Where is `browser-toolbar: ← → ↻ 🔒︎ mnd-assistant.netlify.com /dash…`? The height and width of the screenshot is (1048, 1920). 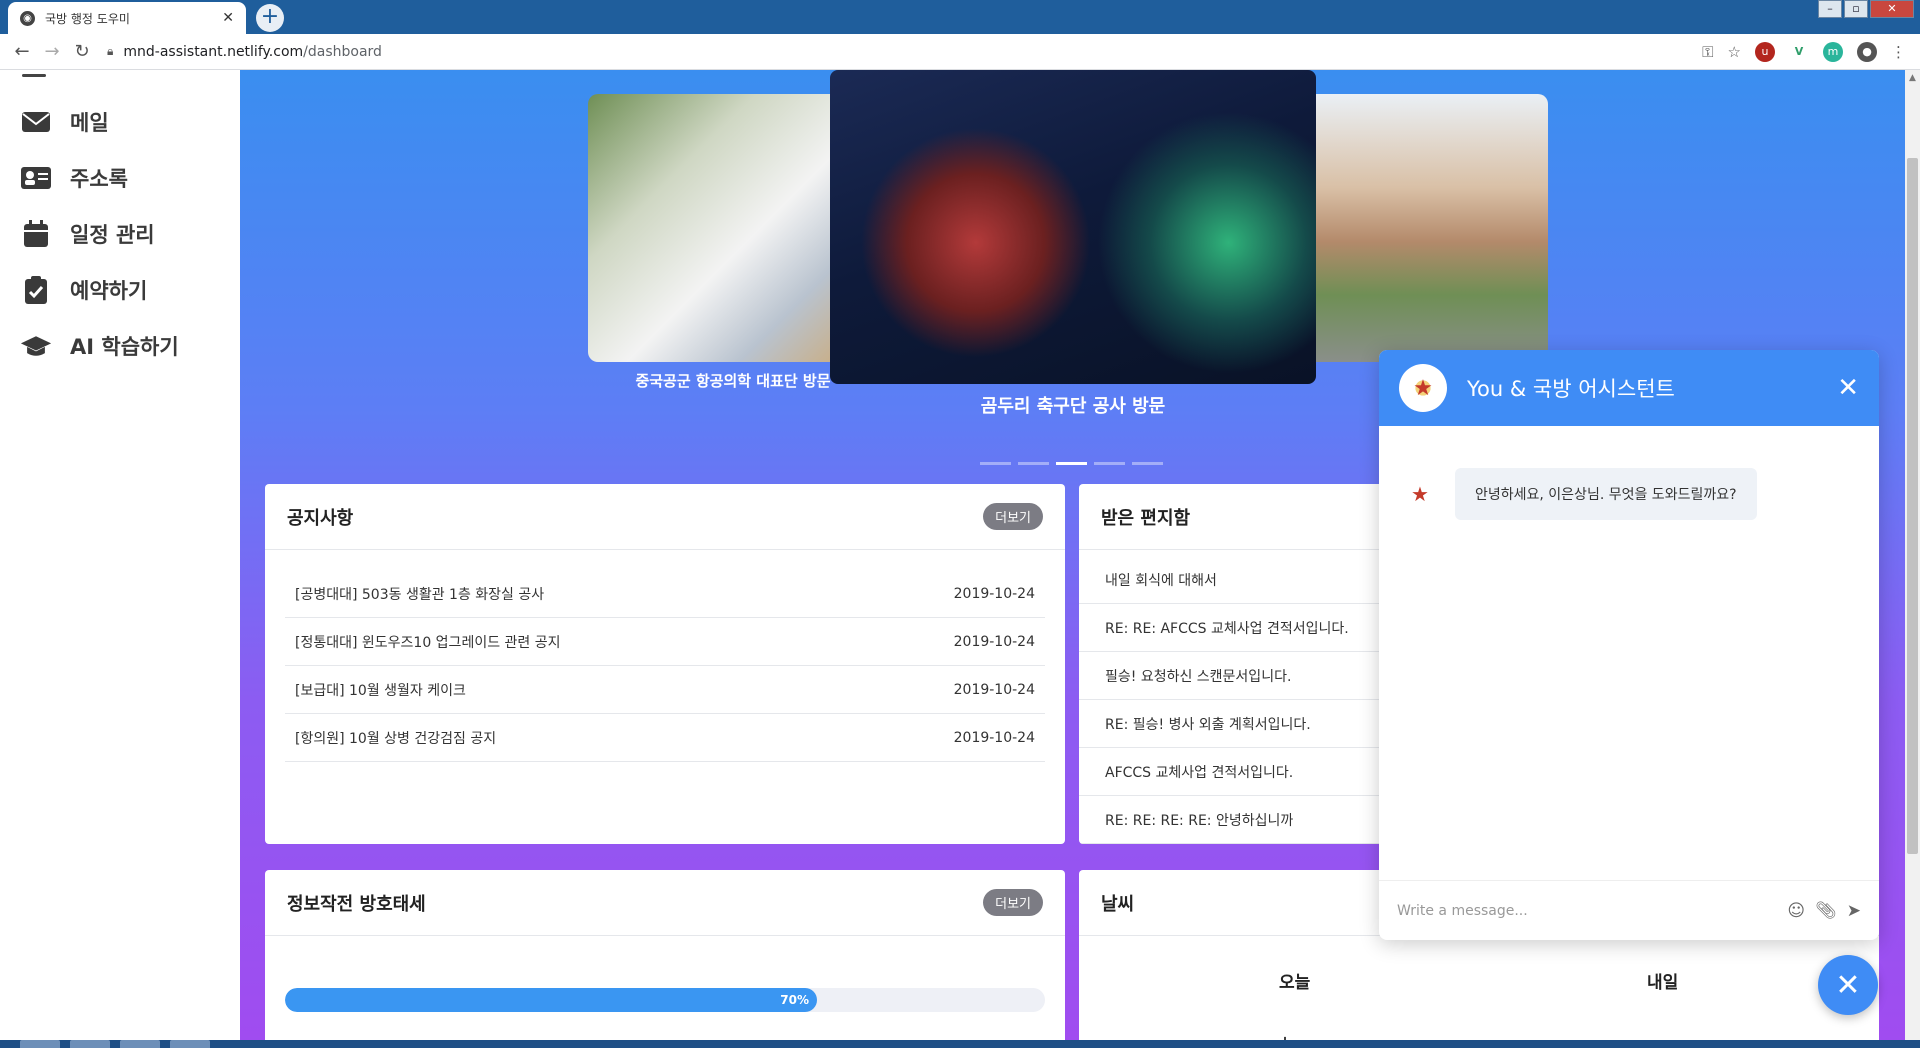 browser-toolbar: ← → ↻ 🔒︎ mnd-assistant.netlify.com /dash… is located at coordinates (960, 52).